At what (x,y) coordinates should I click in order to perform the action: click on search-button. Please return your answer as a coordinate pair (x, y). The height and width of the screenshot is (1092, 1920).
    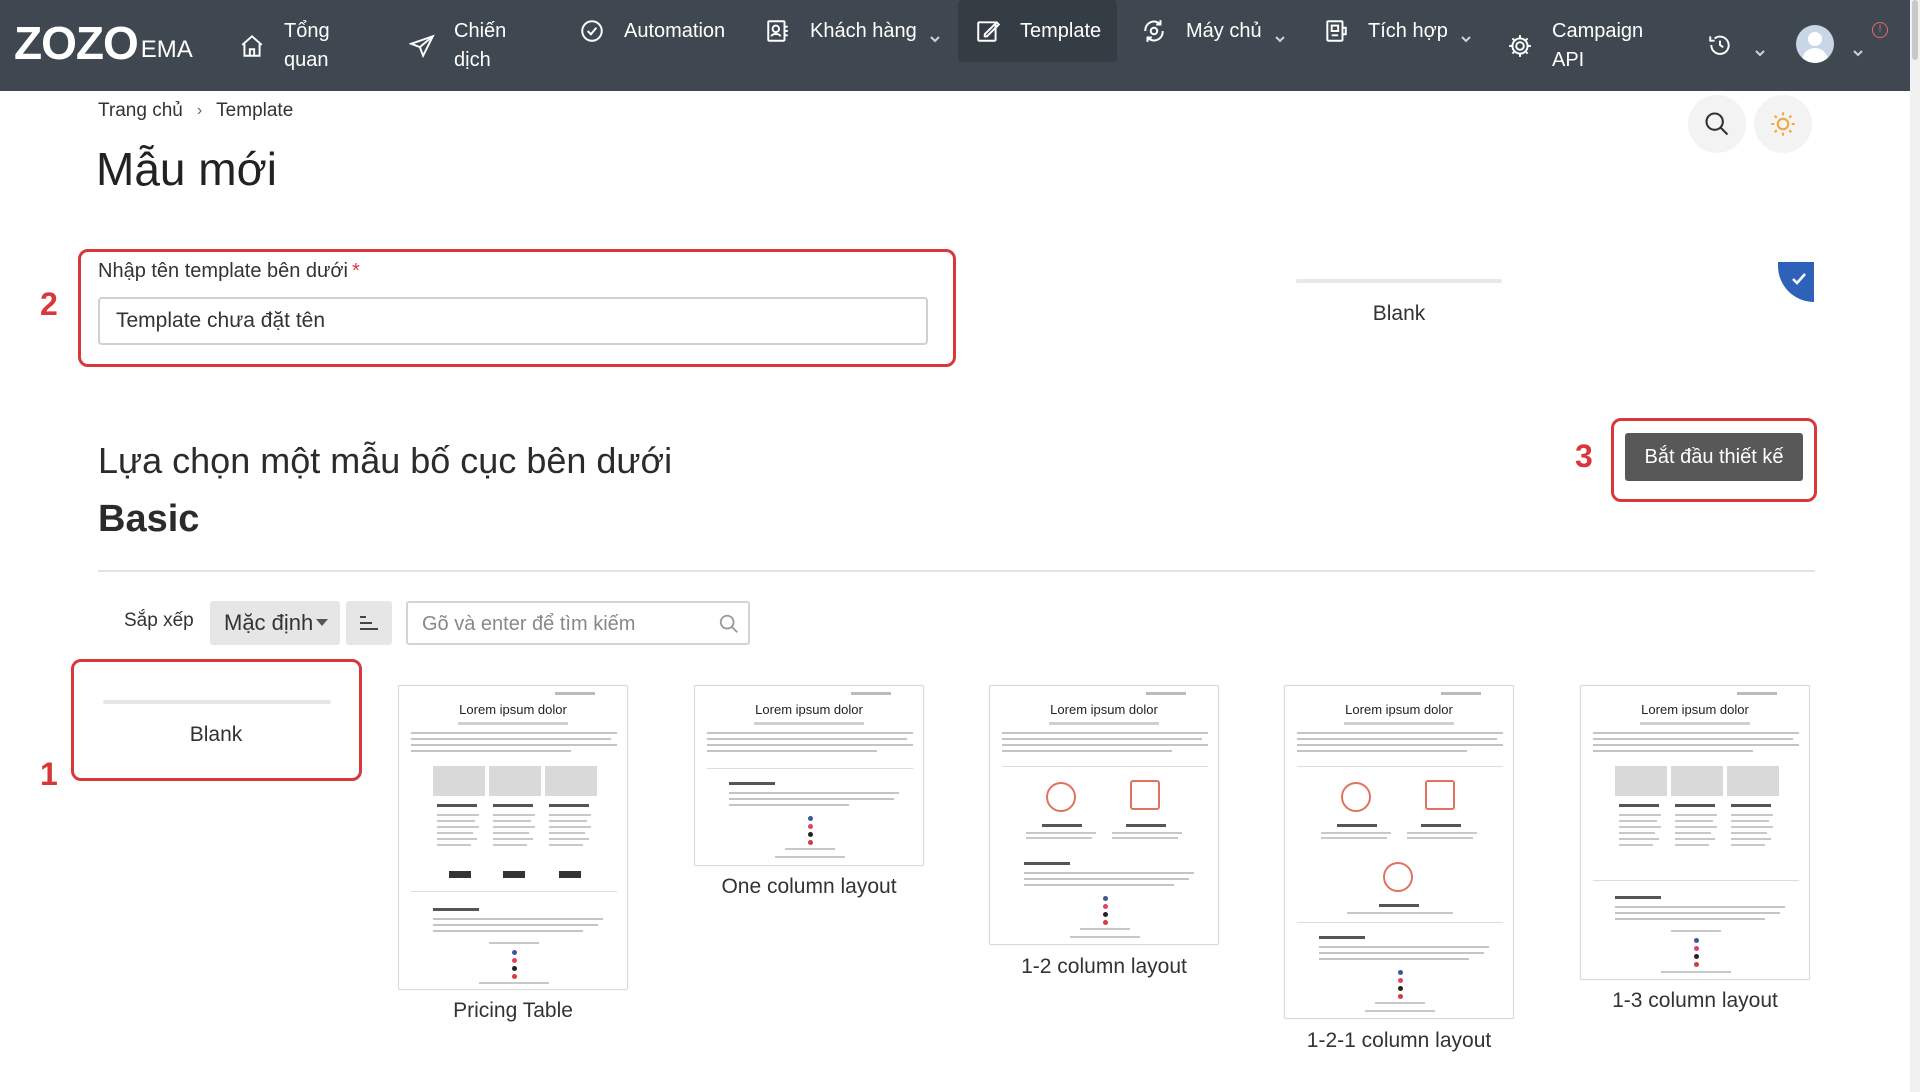
    Looking at the image, I should click on (1717, 124).